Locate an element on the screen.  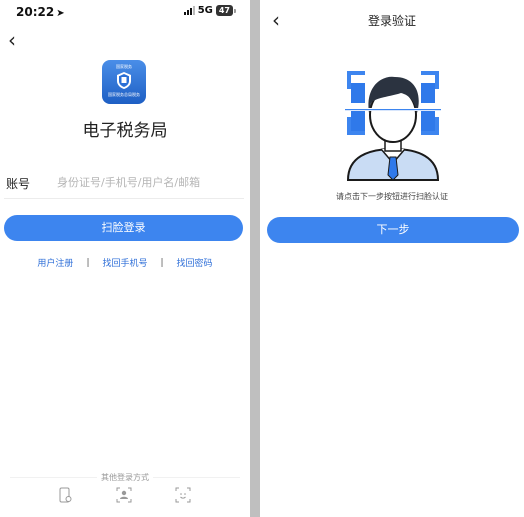
account-label: 账号 is located at coordinates (18, 184).